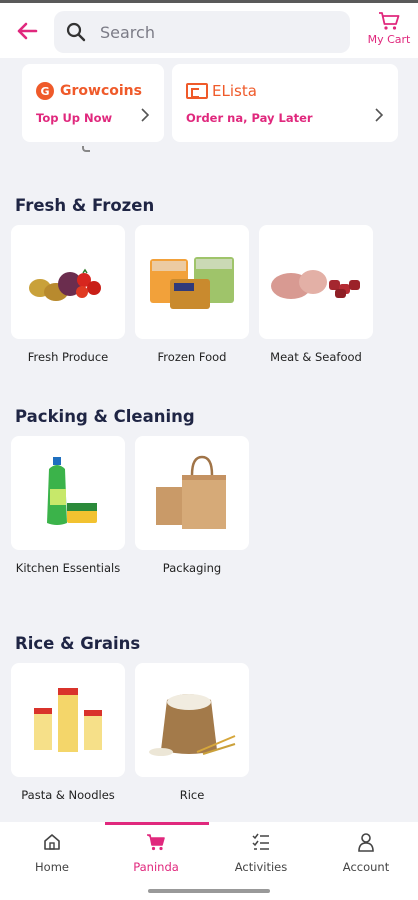  I want to click on category-label: Fresh Produce, so click(68, 357).